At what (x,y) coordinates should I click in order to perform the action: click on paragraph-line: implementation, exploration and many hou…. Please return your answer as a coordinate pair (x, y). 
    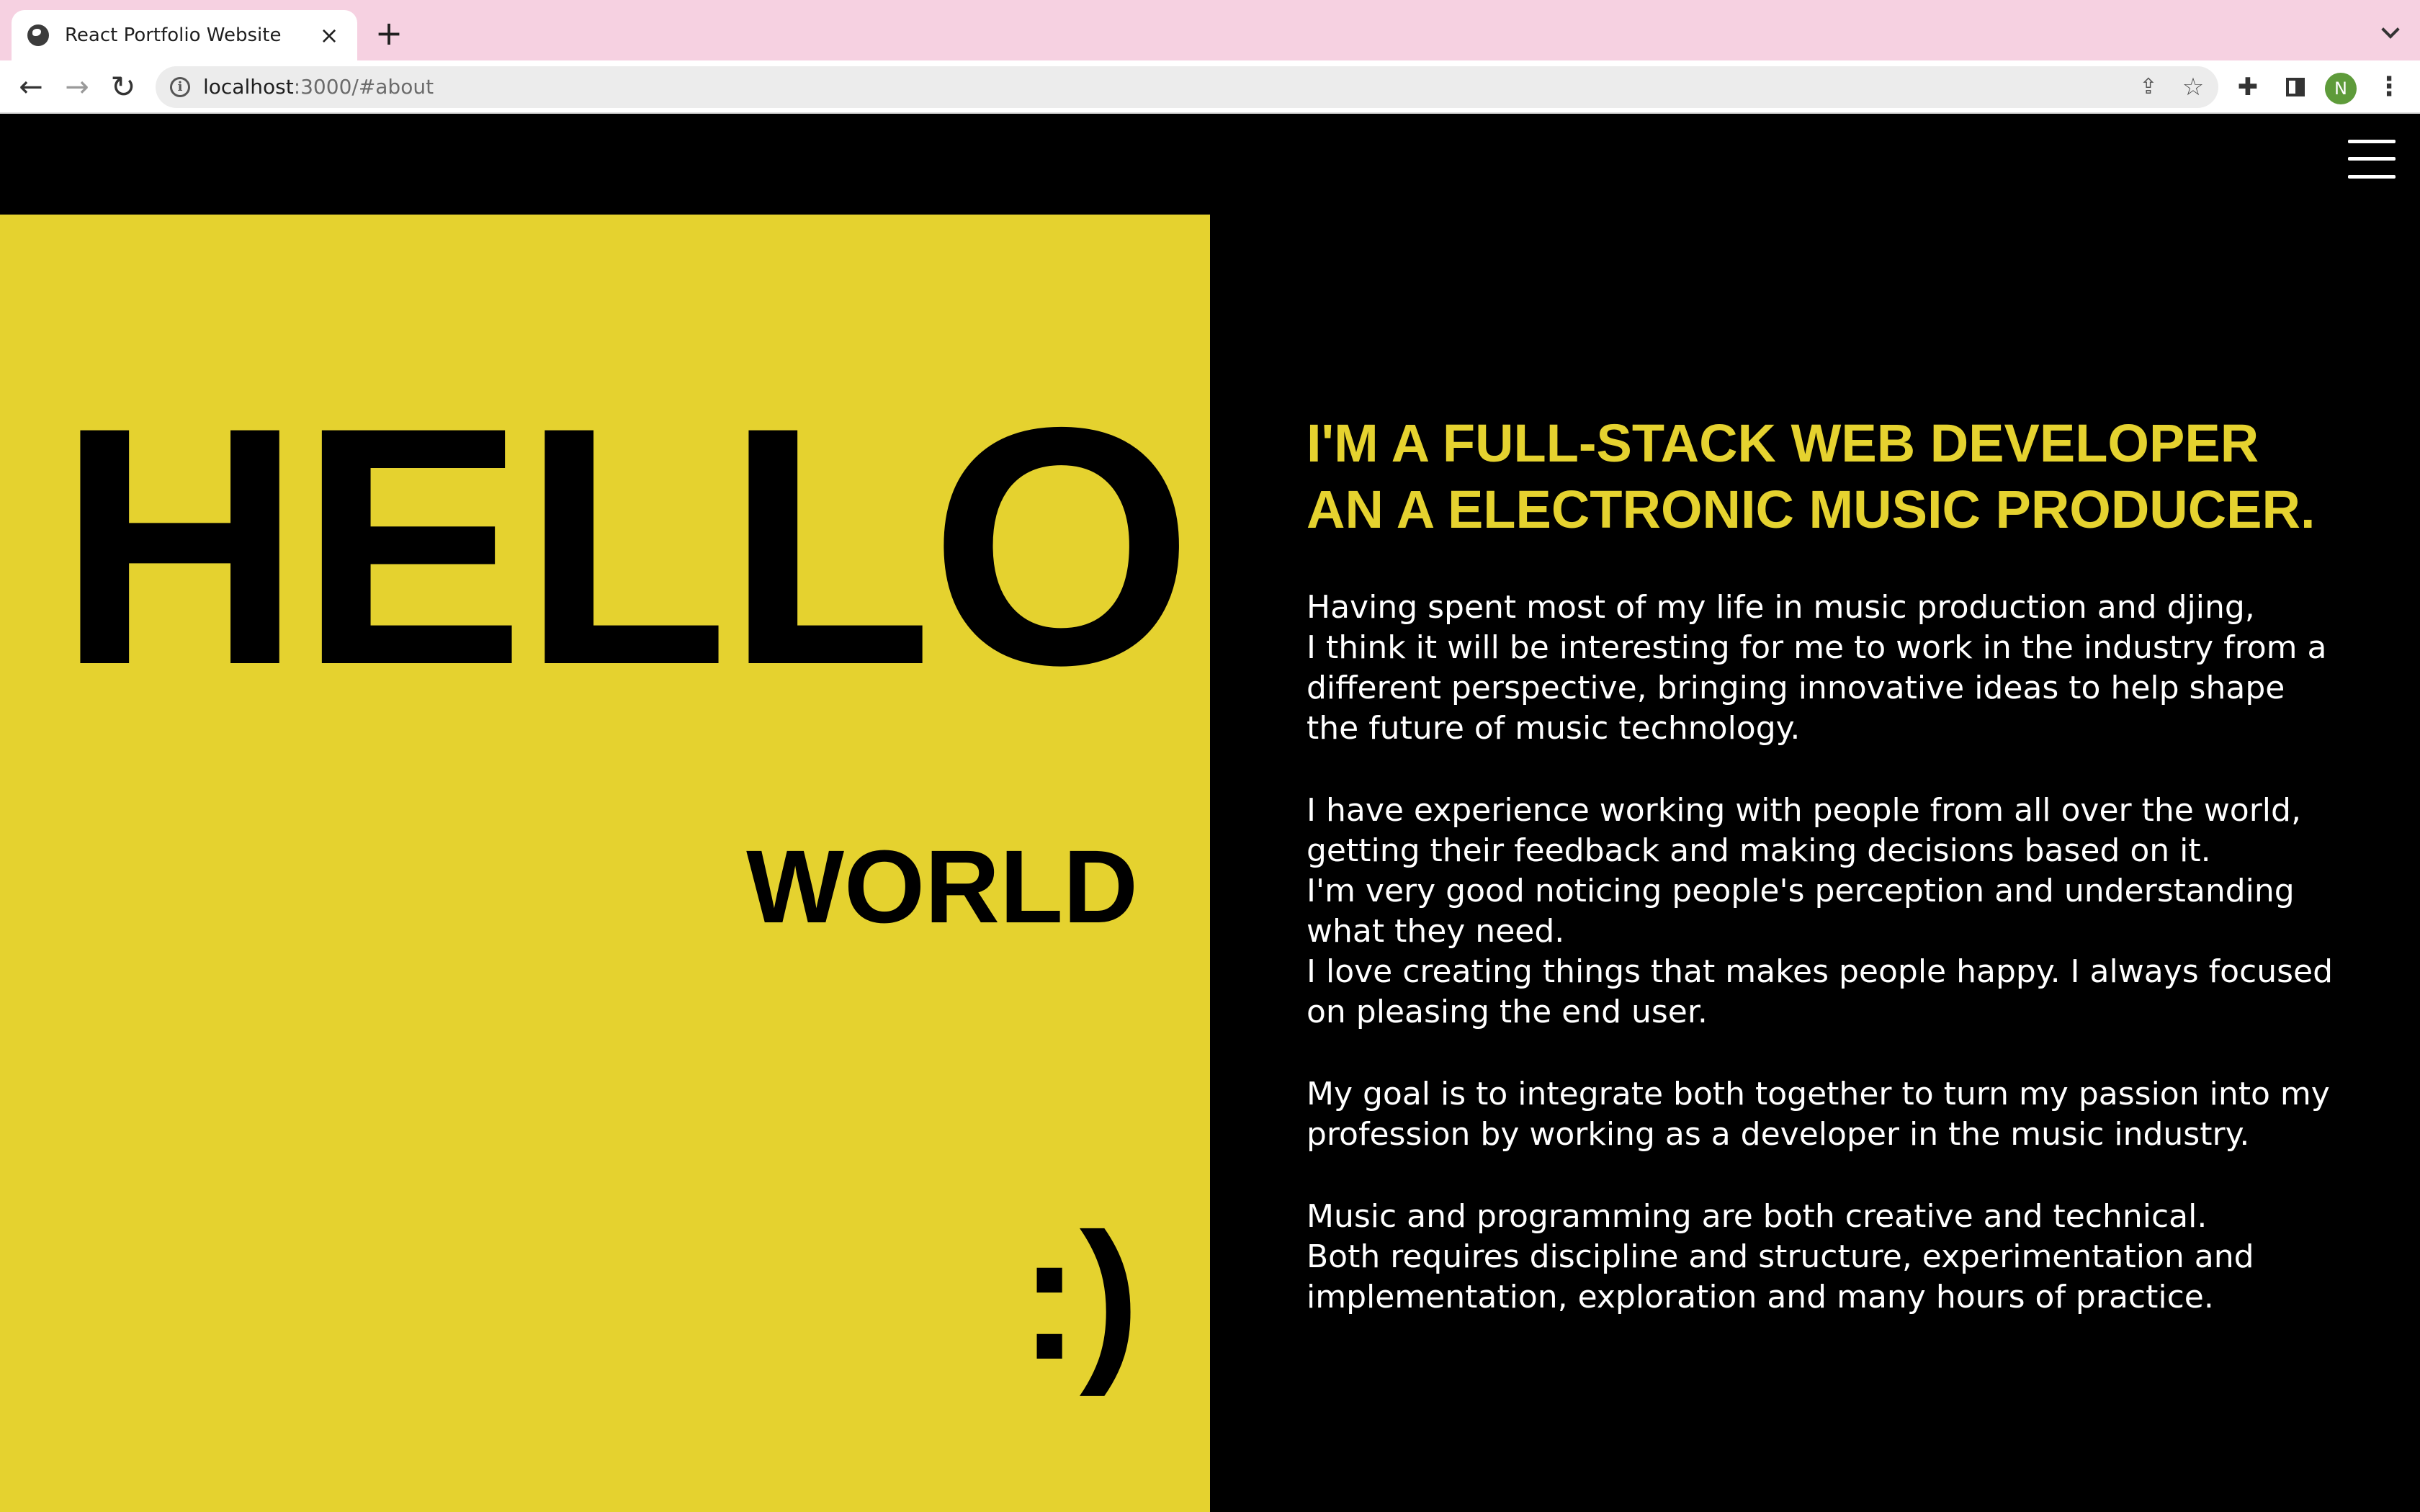
    Looking at the image, I should click on (1760, 1297).